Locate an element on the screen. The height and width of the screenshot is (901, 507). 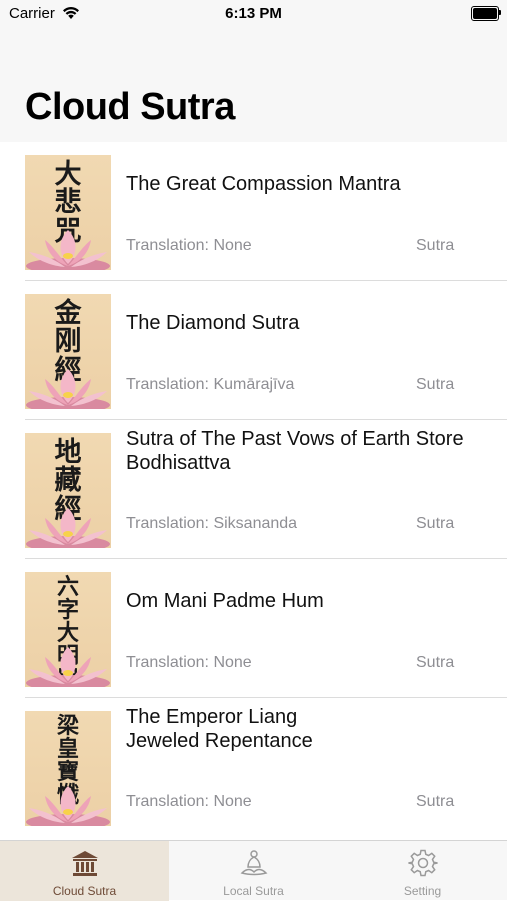
sutra-title: The Emperor Liang Jeweled Repentance is located at coordinates (219, 729).